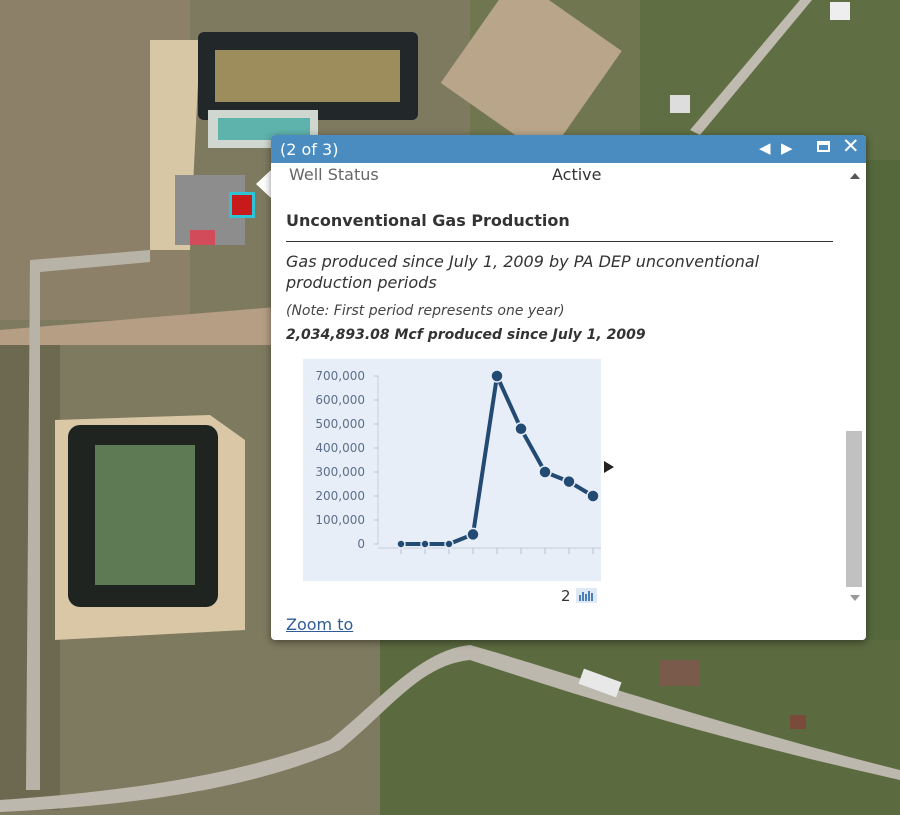  What do you see at coordinates (340, 520) in the screenshot?
I see `y-tick-label: 100,000` at bounding box center [340, 520].